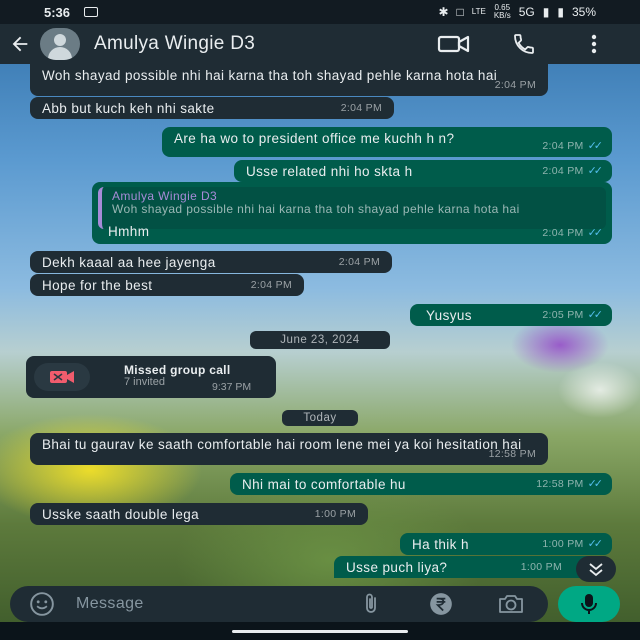 The image size is (640, 640). What do you see at coordinates (526, 12) in the screenshot?
I see `network-type: 5G` at bounding box center [526, 12].